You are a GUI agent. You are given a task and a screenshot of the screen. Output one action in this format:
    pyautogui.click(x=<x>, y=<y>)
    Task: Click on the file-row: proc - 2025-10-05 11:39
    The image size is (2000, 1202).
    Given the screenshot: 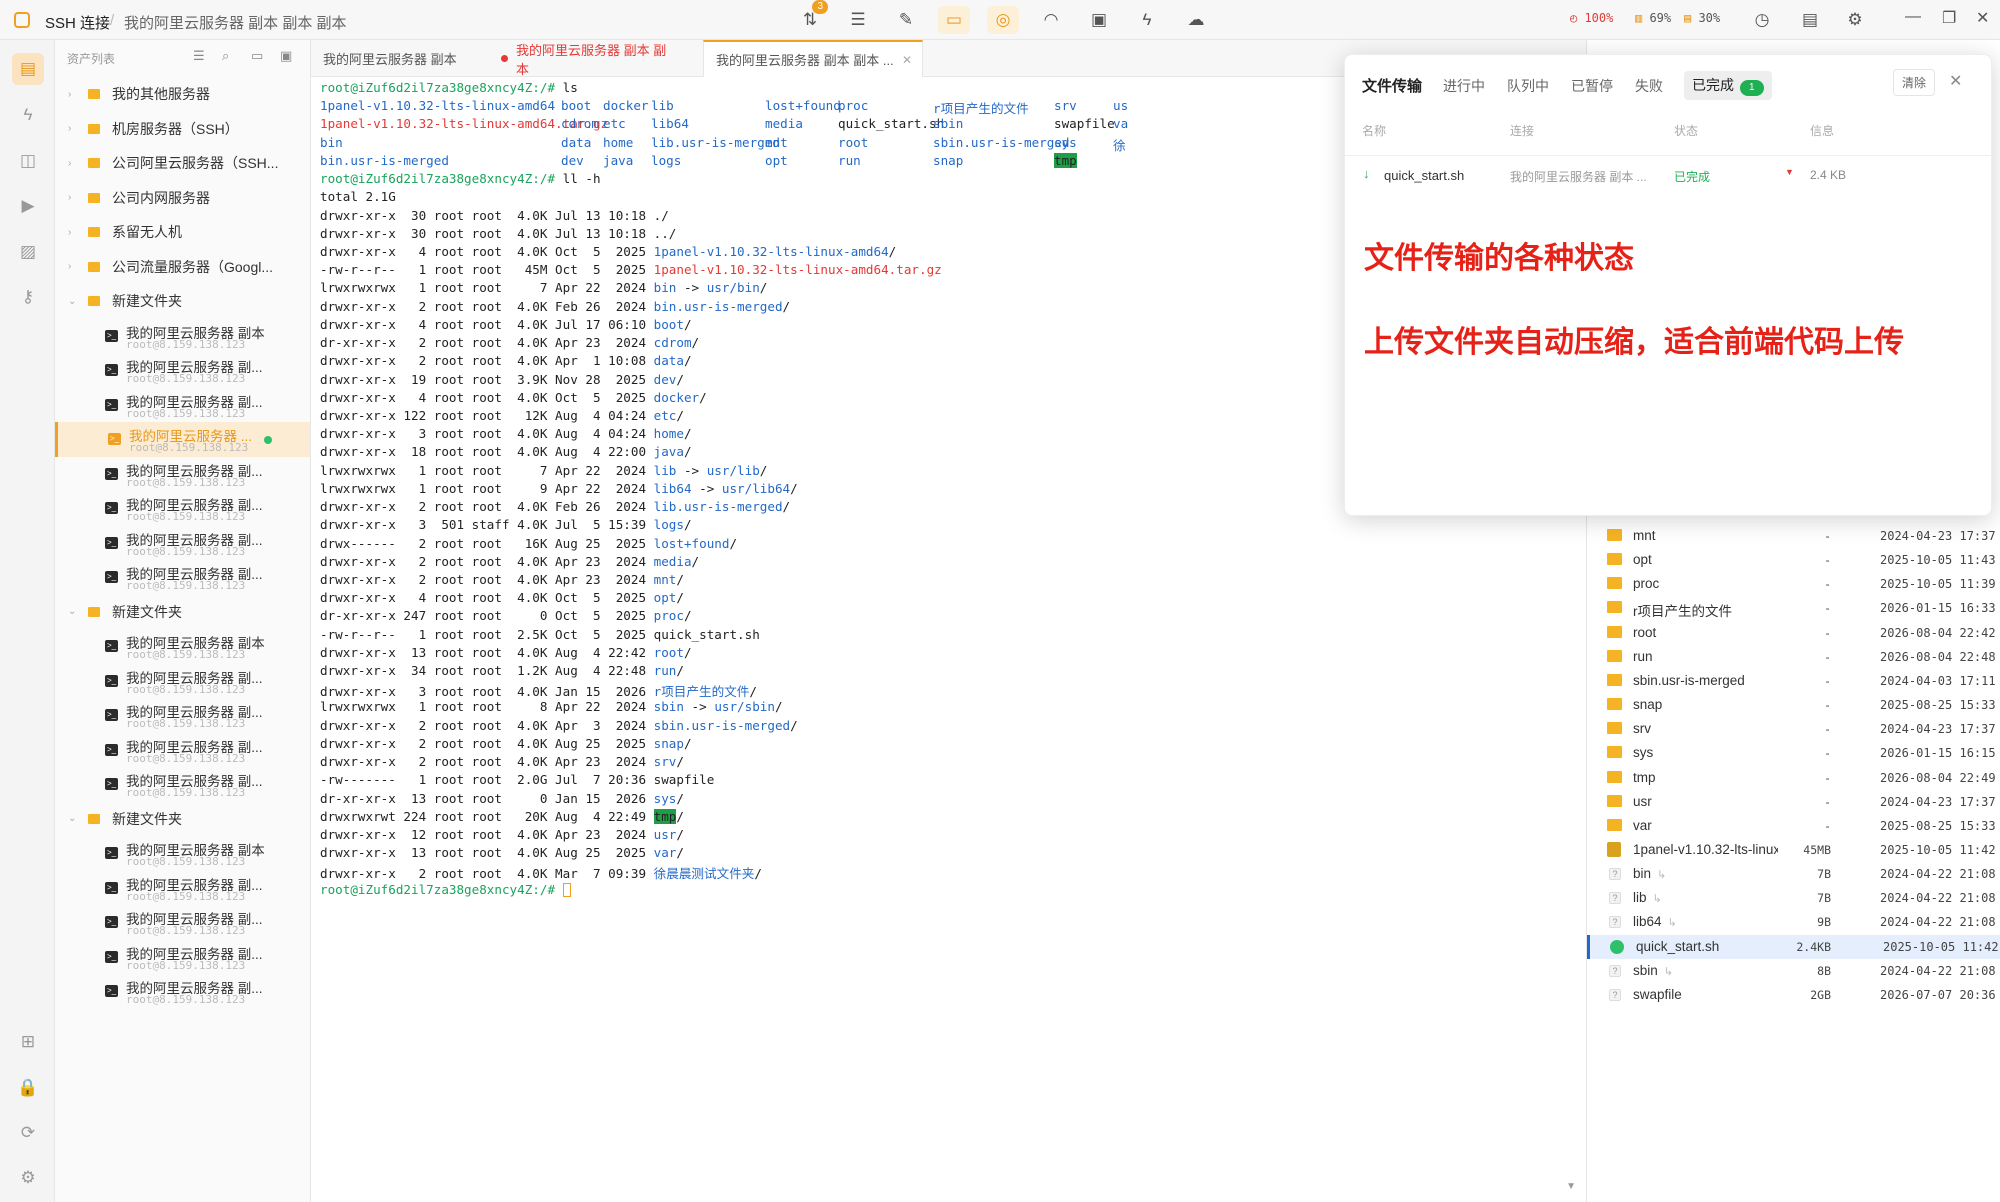 What is the action you would take?
    pyautogui.click(x=1793, y=584)
    